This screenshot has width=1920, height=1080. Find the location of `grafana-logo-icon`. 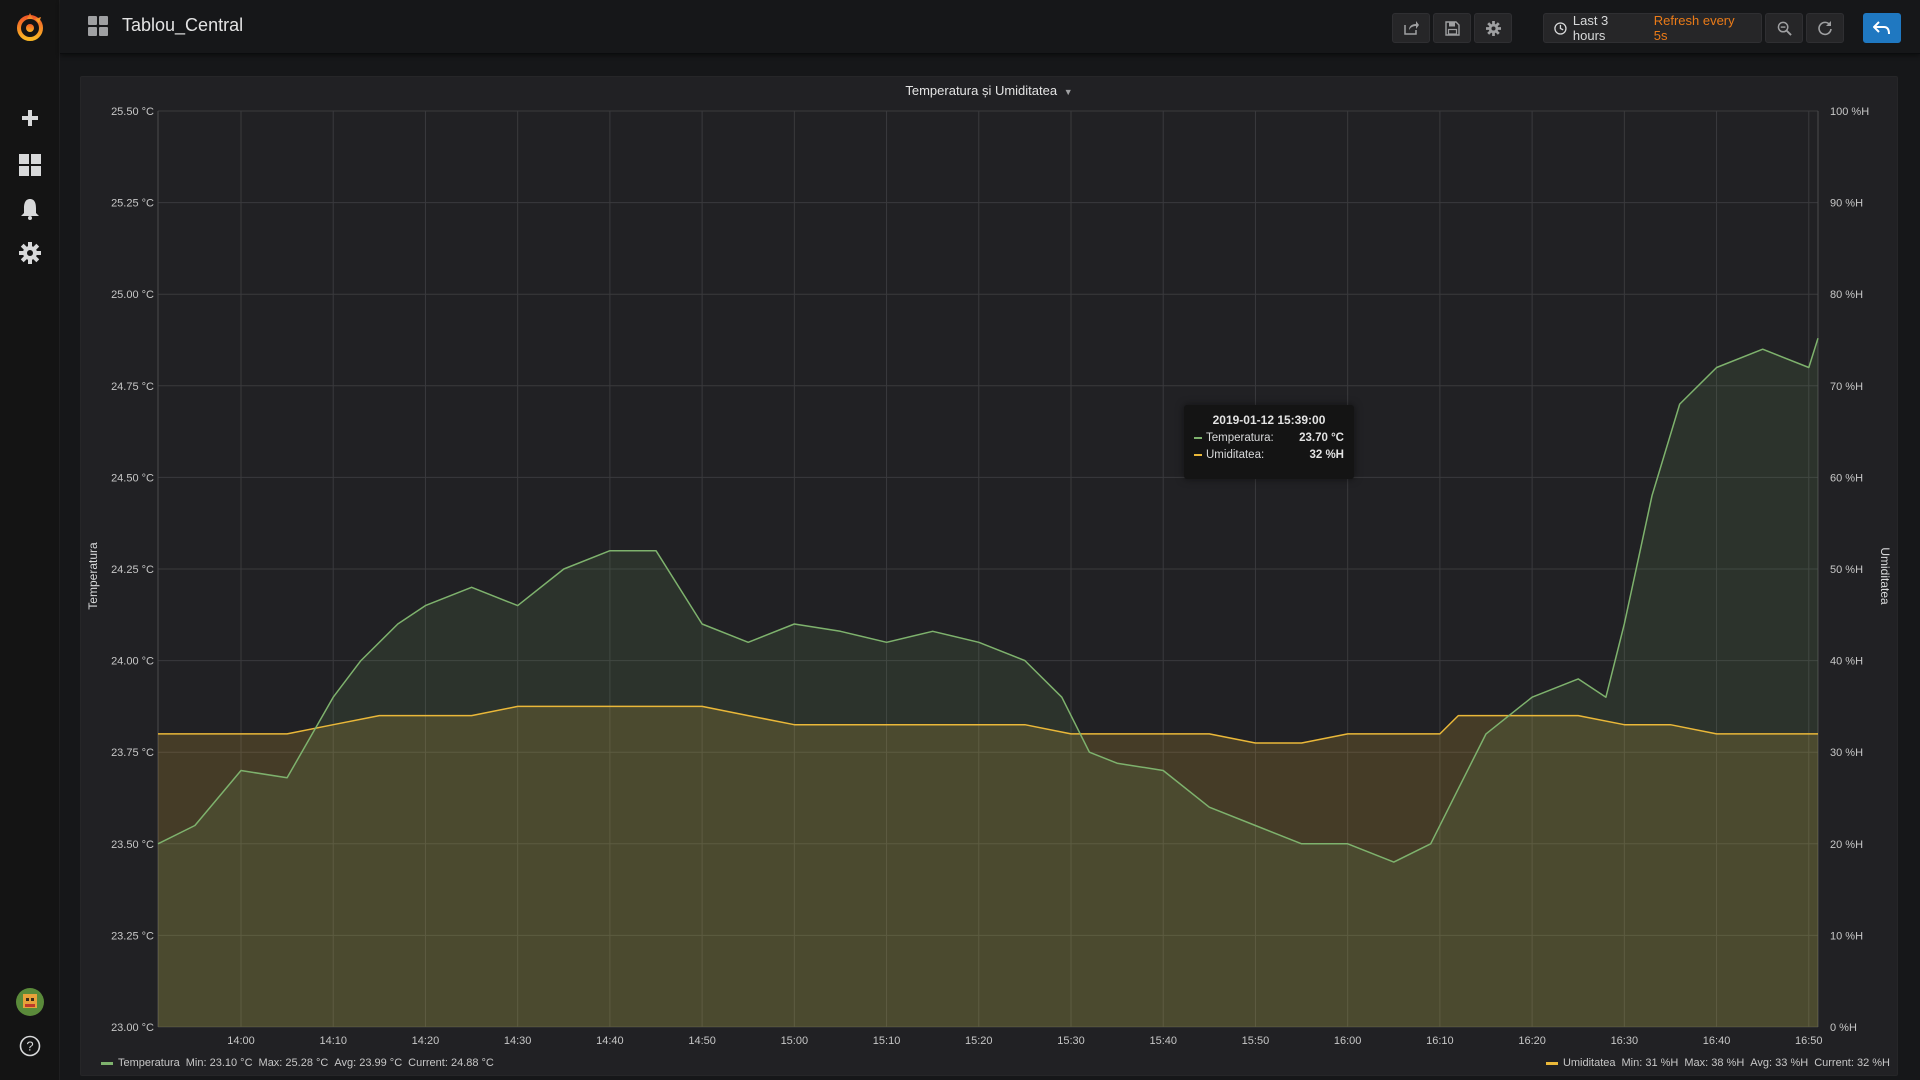

grafana-logo-icon is located at coordinates (30, 27).